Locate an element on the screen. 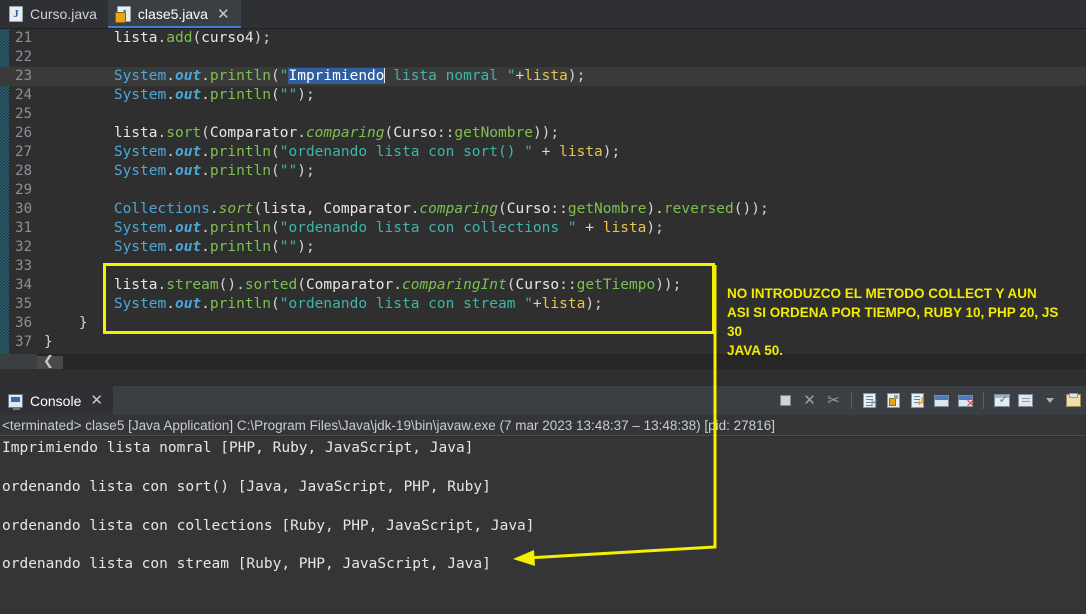  tab-console: Console ✕ is located at coordinates (56, 400).